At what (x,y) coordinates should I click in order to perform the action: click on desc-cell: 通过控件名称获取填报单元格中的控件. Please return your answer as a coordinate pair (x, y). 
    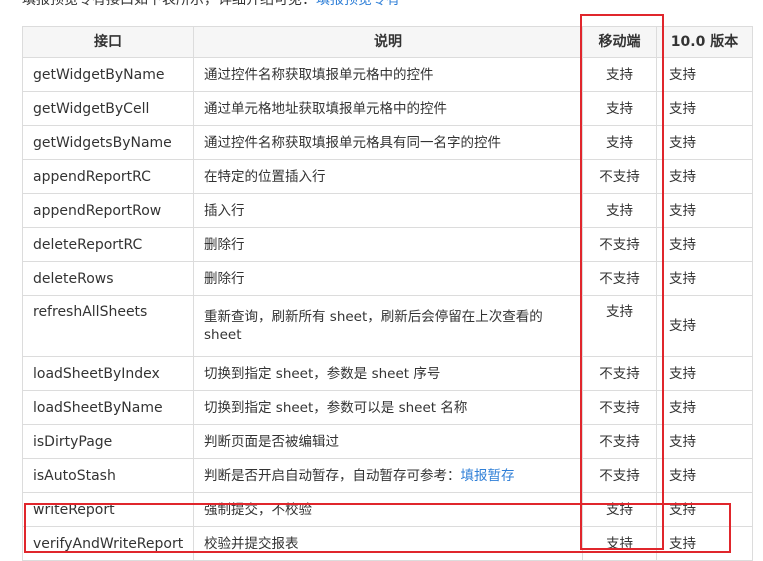
    Looking at the image, I should click on (388, 74).